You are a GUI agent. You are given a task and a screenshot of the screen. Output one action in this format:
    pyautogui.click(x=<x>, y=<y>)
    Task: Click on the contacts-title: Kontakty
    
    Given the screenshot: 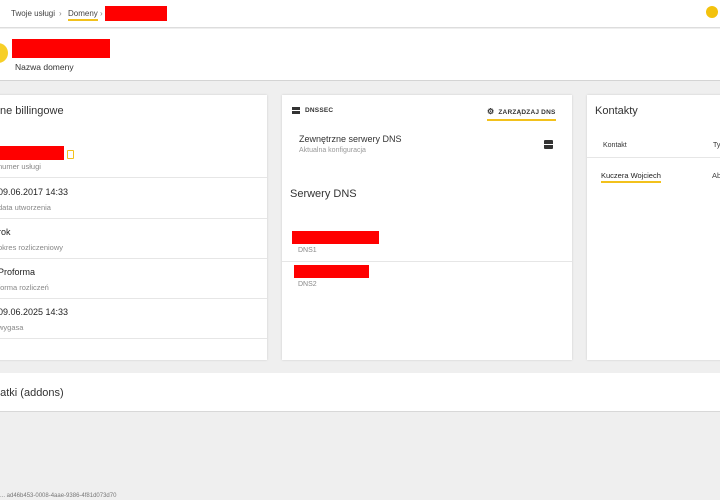 What is the action you would take?
    pyautogui.click(x=616, y=111)
    